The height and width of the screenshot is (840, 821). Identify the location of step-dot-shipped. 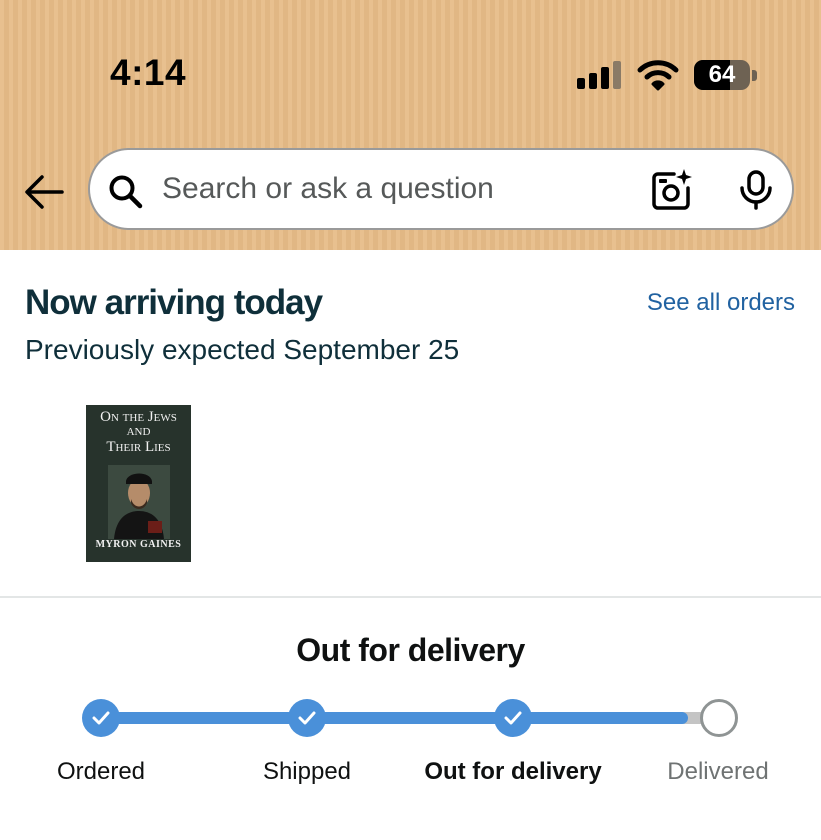
(307, 718).